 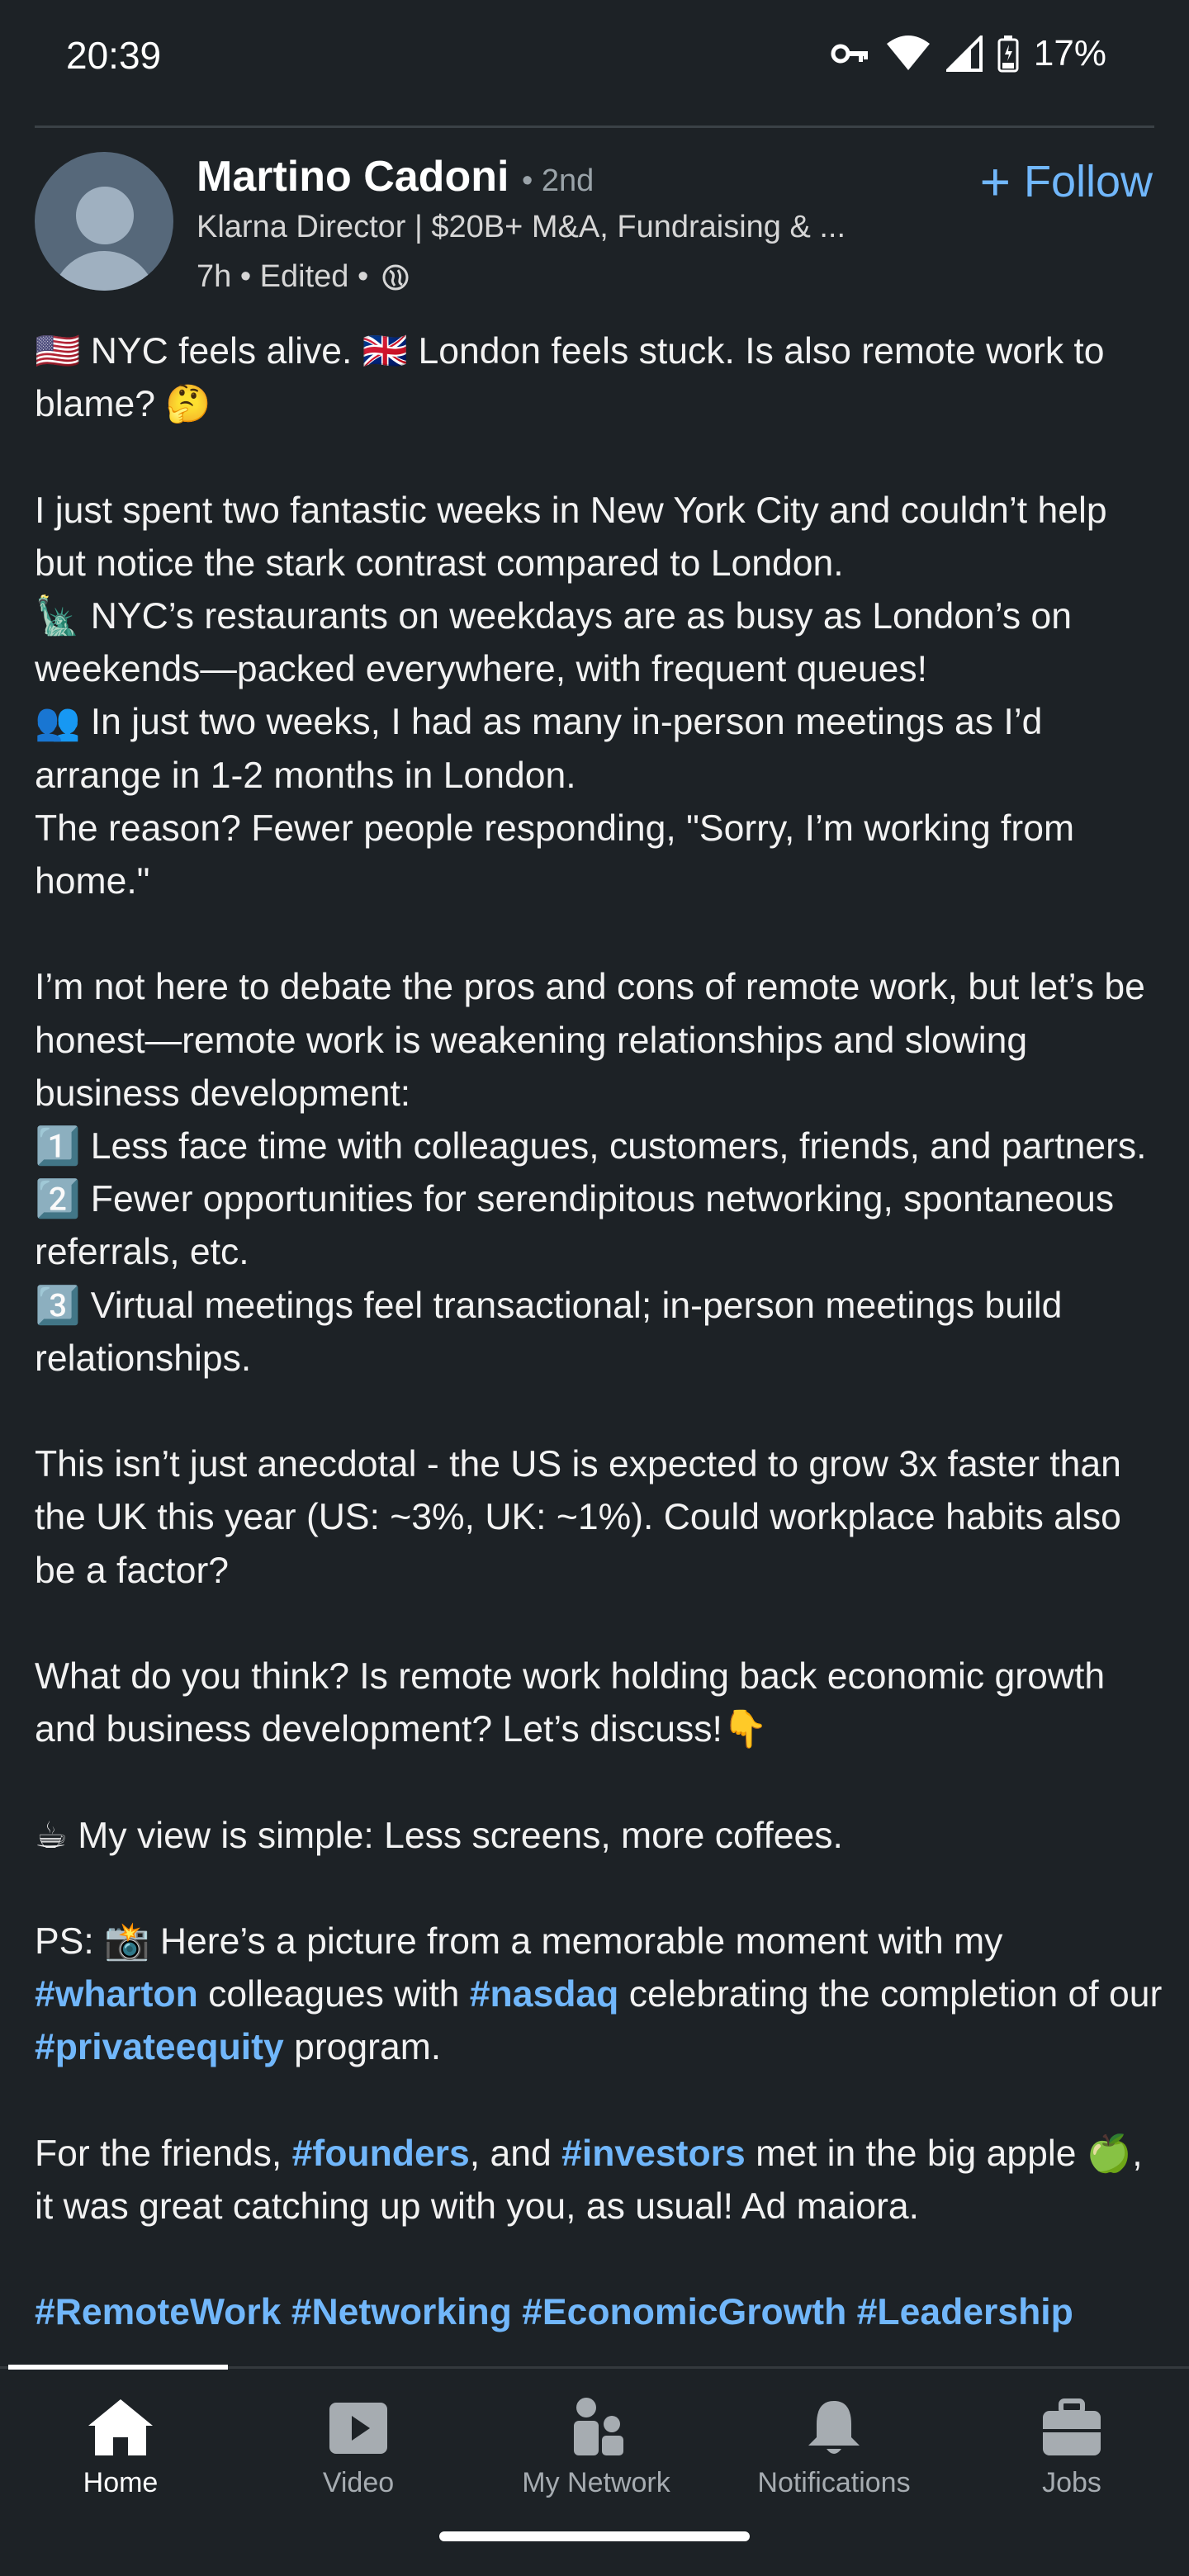 What do you see at coordinates (120, 2427) in the screenshot?
I see `home-icon` at bounding box center [120, 2427].